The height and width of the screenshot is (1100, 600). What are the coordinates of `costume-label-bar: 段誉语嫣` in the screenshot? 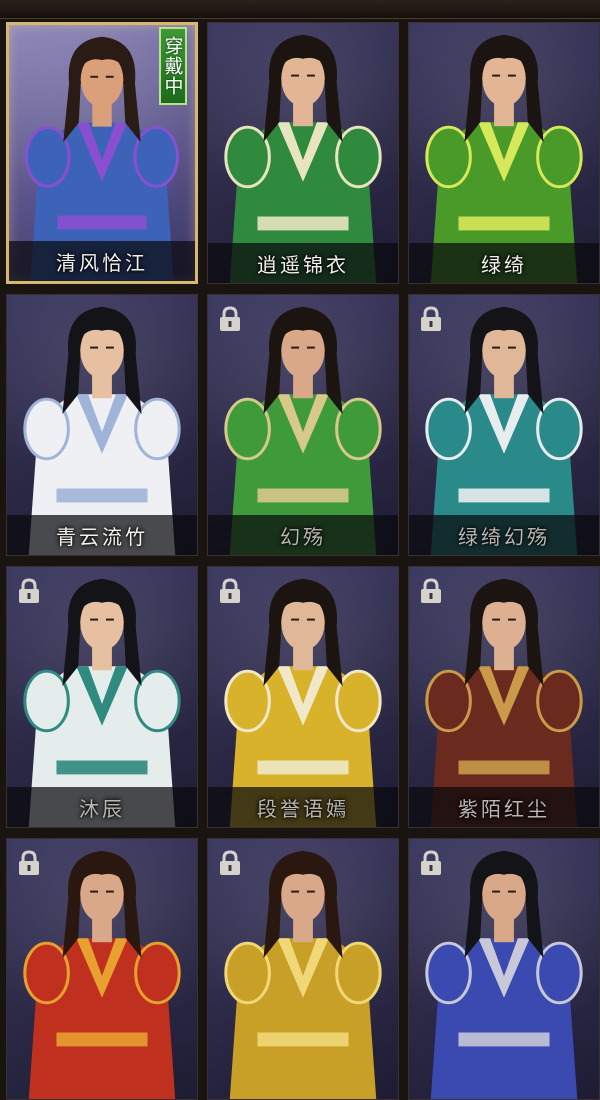 It's located at (303, 807).